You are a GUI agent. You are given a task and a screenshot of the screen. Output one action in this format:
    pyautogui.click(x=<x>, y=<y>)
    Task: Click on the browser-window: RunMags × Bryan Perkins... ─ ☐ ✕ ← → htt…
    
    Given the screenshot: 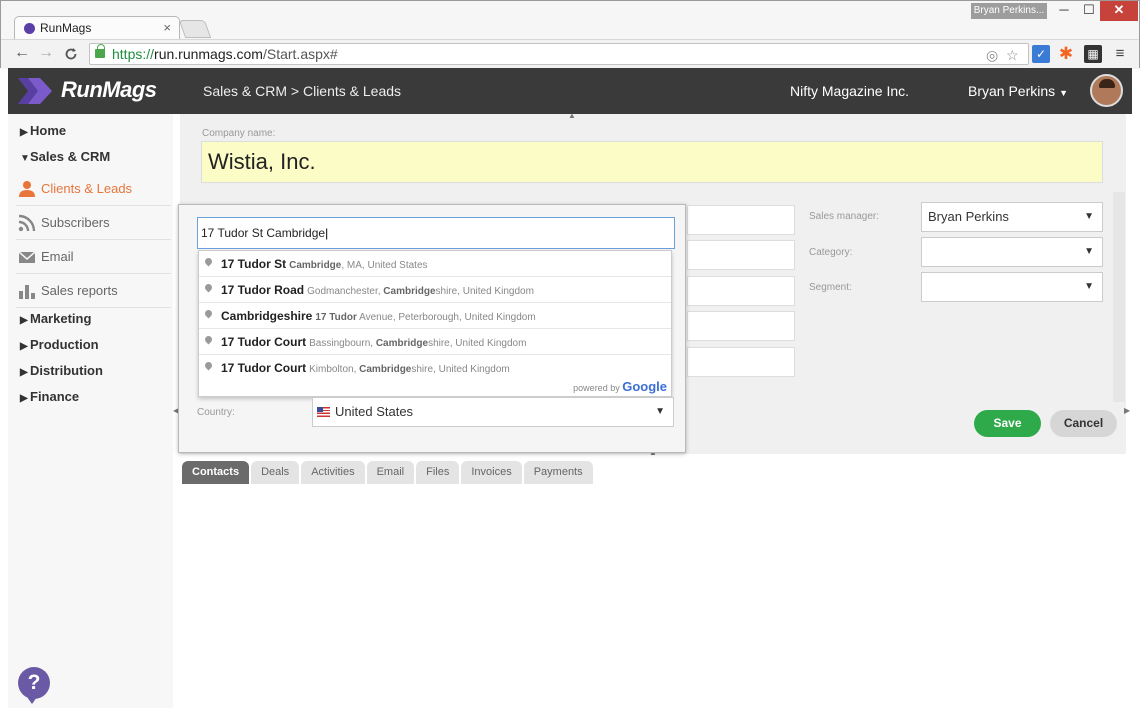 What is the action you would take?
    pyautogui.click(x=570, y=34)
    